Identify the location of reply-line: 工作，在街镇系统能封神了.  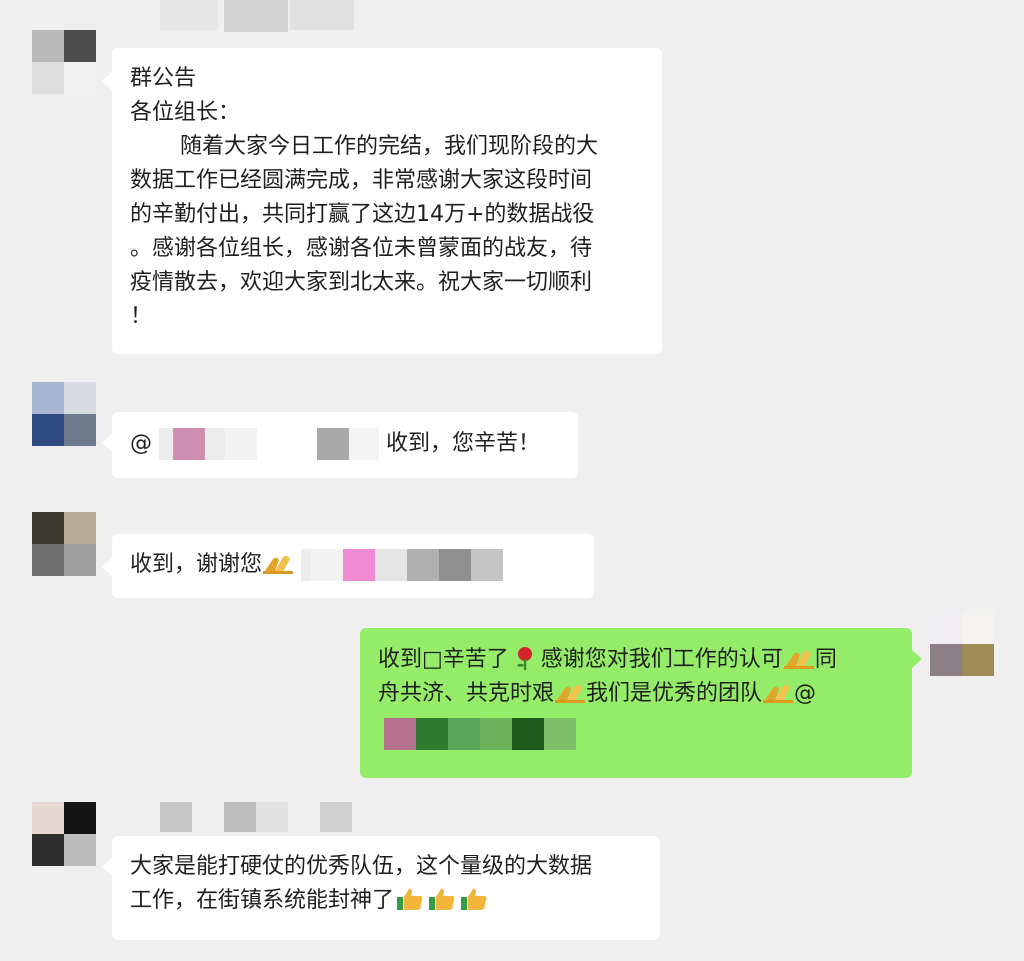
(386, 901).